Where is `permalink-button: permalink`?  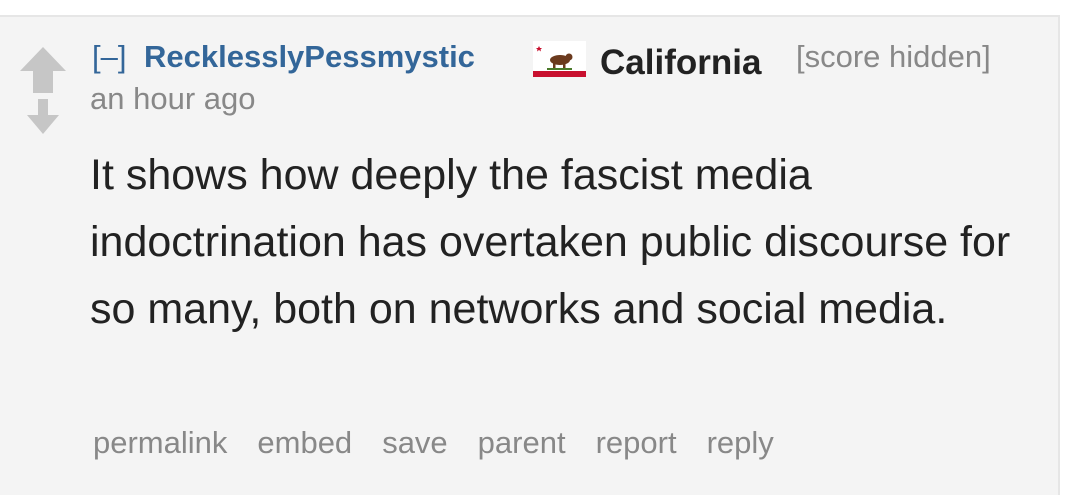
permalink-button: permalink is located at coordinates (160, 443).